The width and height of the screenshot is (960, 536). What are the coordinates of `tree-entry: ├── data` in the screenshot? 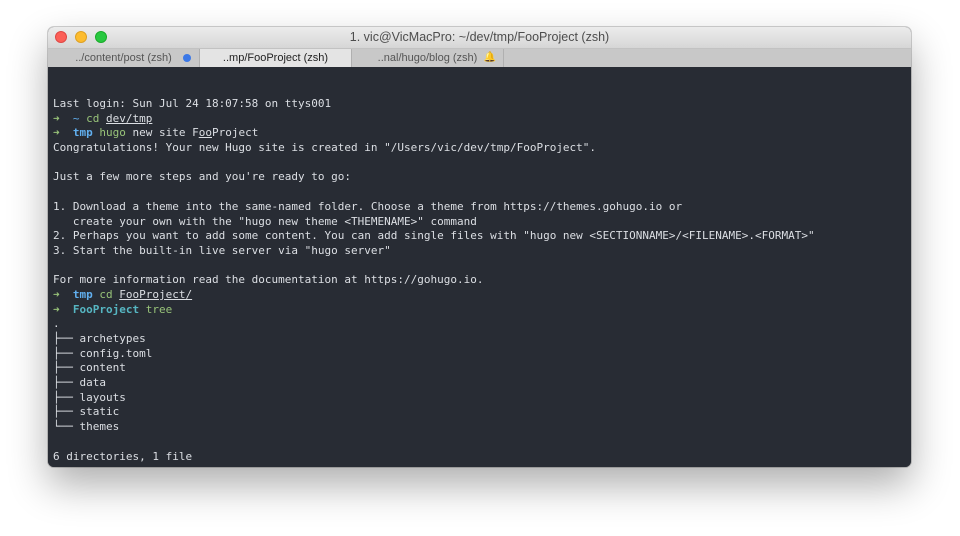 It's located at (79, 383).